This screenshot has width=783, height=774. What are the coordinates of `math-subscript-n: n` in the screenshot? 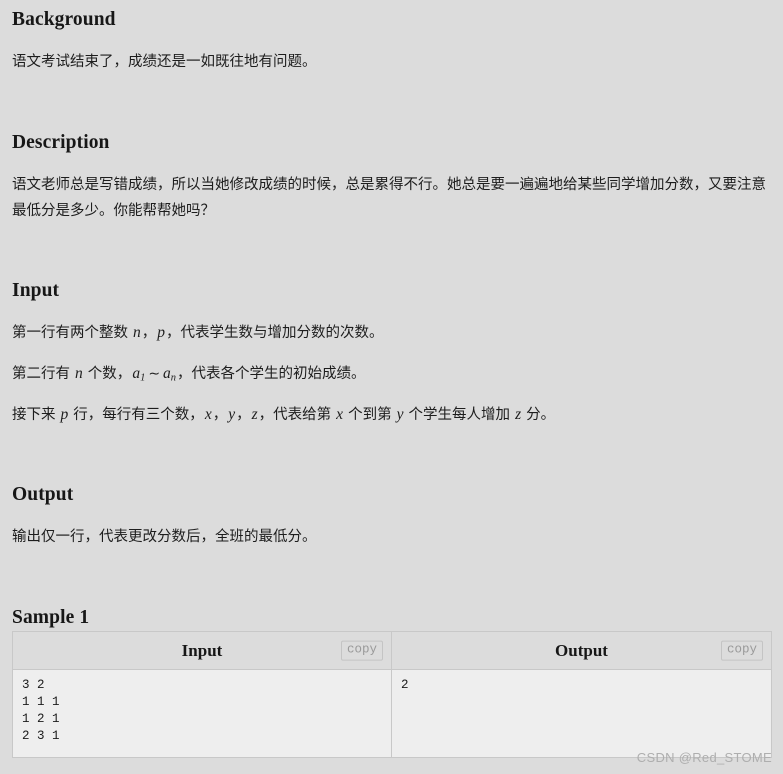 It's located at (173, 378).